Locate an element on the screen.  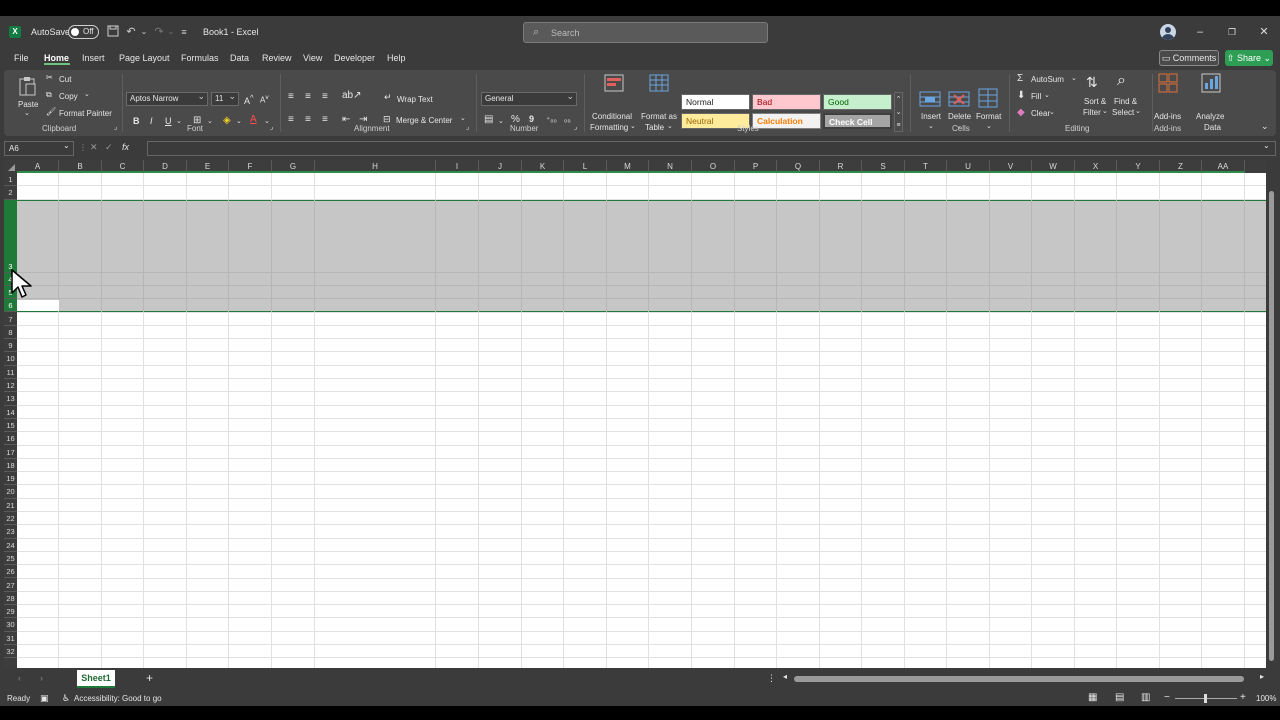
find-dropdown-icon: ⌄ is located at coordinates (1138, 111).